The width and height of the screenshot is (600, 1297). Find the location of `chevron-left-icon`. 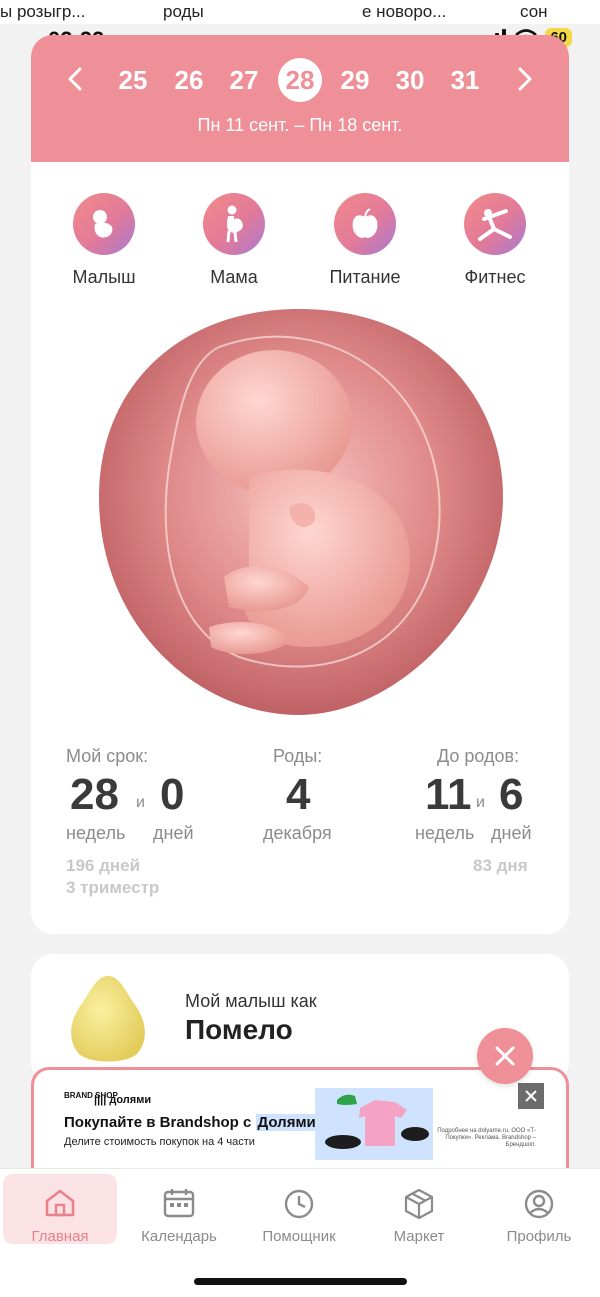

chevron-left-icon is located at coordinates (75, 79).